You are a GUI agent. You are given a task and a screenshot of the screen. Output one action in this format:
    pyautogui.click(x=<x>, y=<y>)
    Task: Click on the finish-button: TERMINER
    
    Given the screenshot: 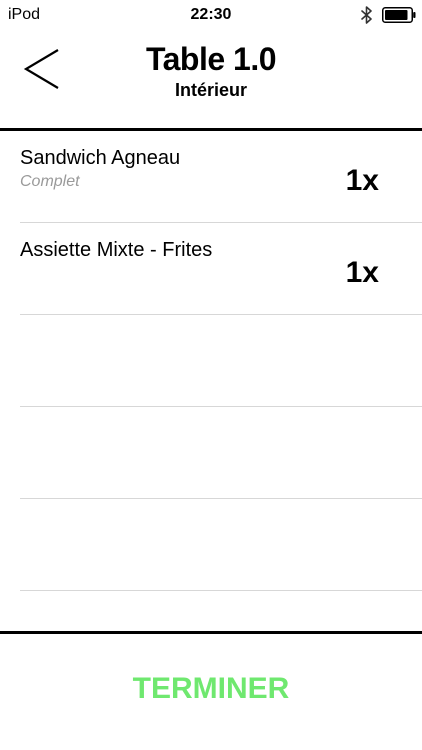 What is the action you would take?
    pyautogui.click(x=211, y=689)
    